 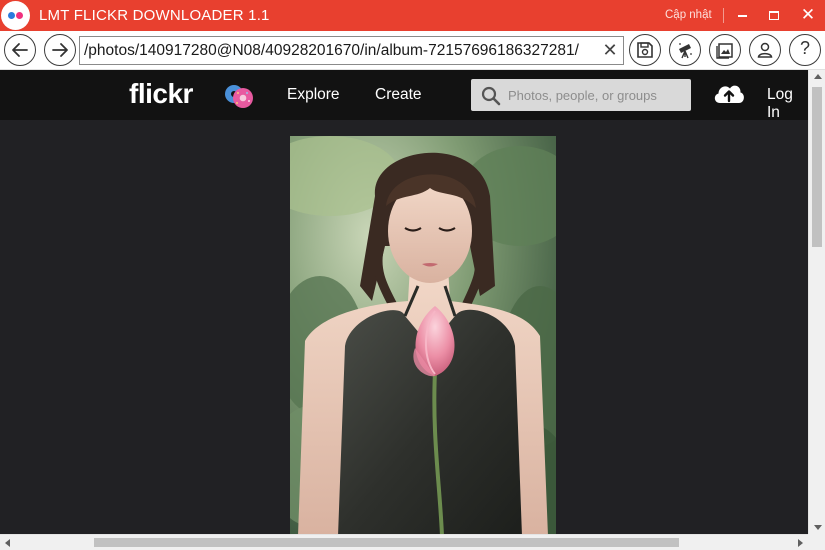 I want to click on forward-button, so click(x=60, y=50).